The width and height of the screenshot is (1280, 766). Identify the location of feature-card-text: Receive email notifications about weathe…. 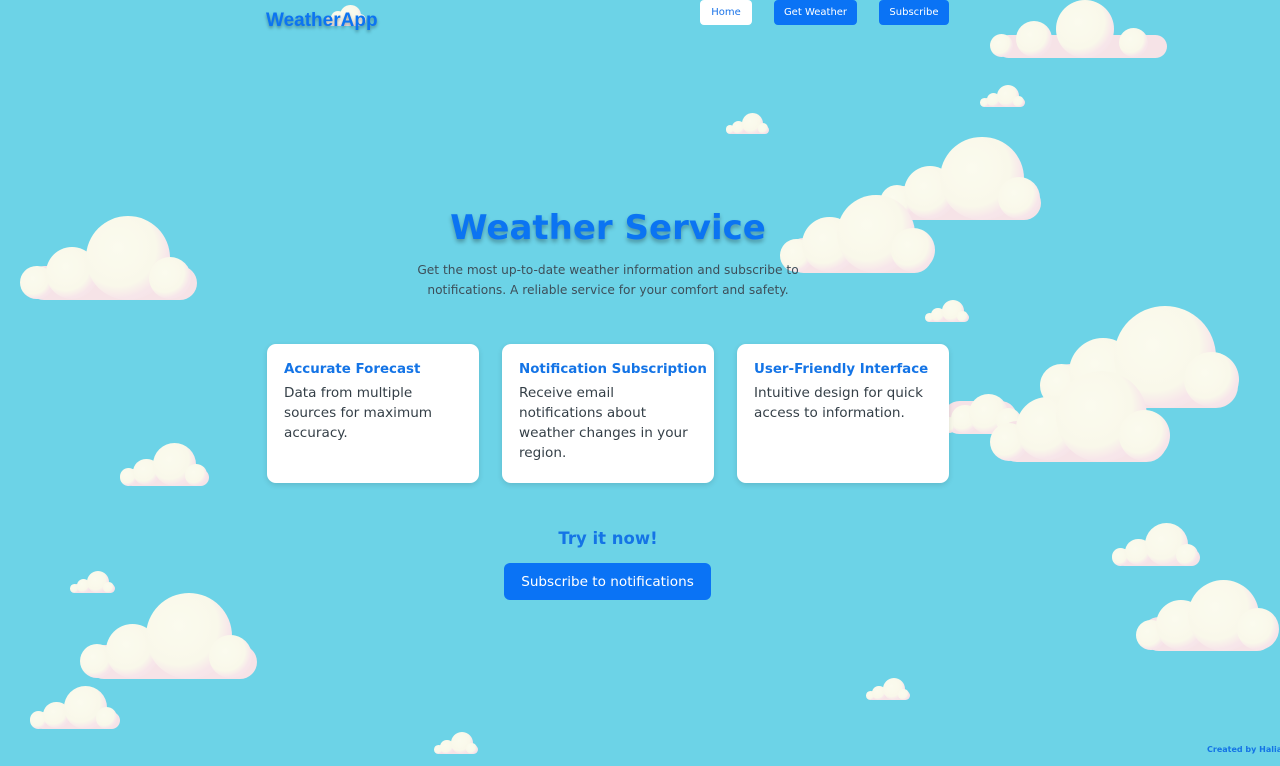
(603, 423).